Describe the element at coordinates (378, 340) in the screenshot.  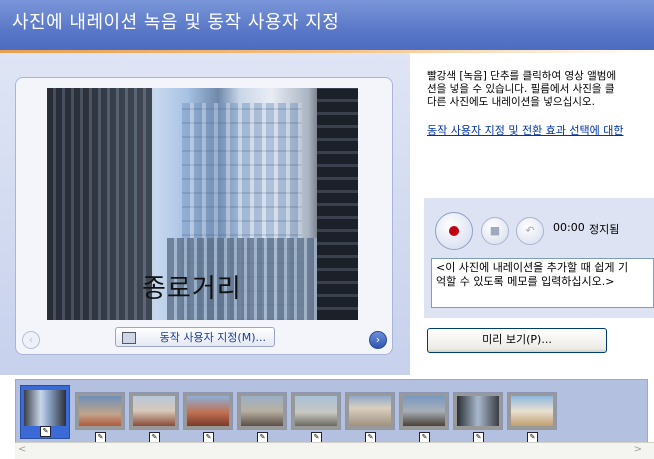
I see `next-photo-button: ›` at that location.